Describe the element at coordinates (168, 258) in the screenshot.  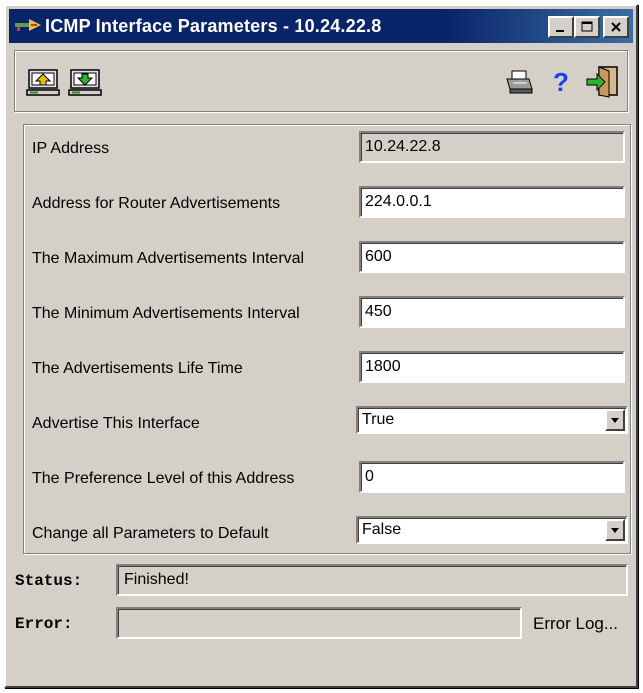
I see `param-label: The Maximum Advertisements Interval` at that location.